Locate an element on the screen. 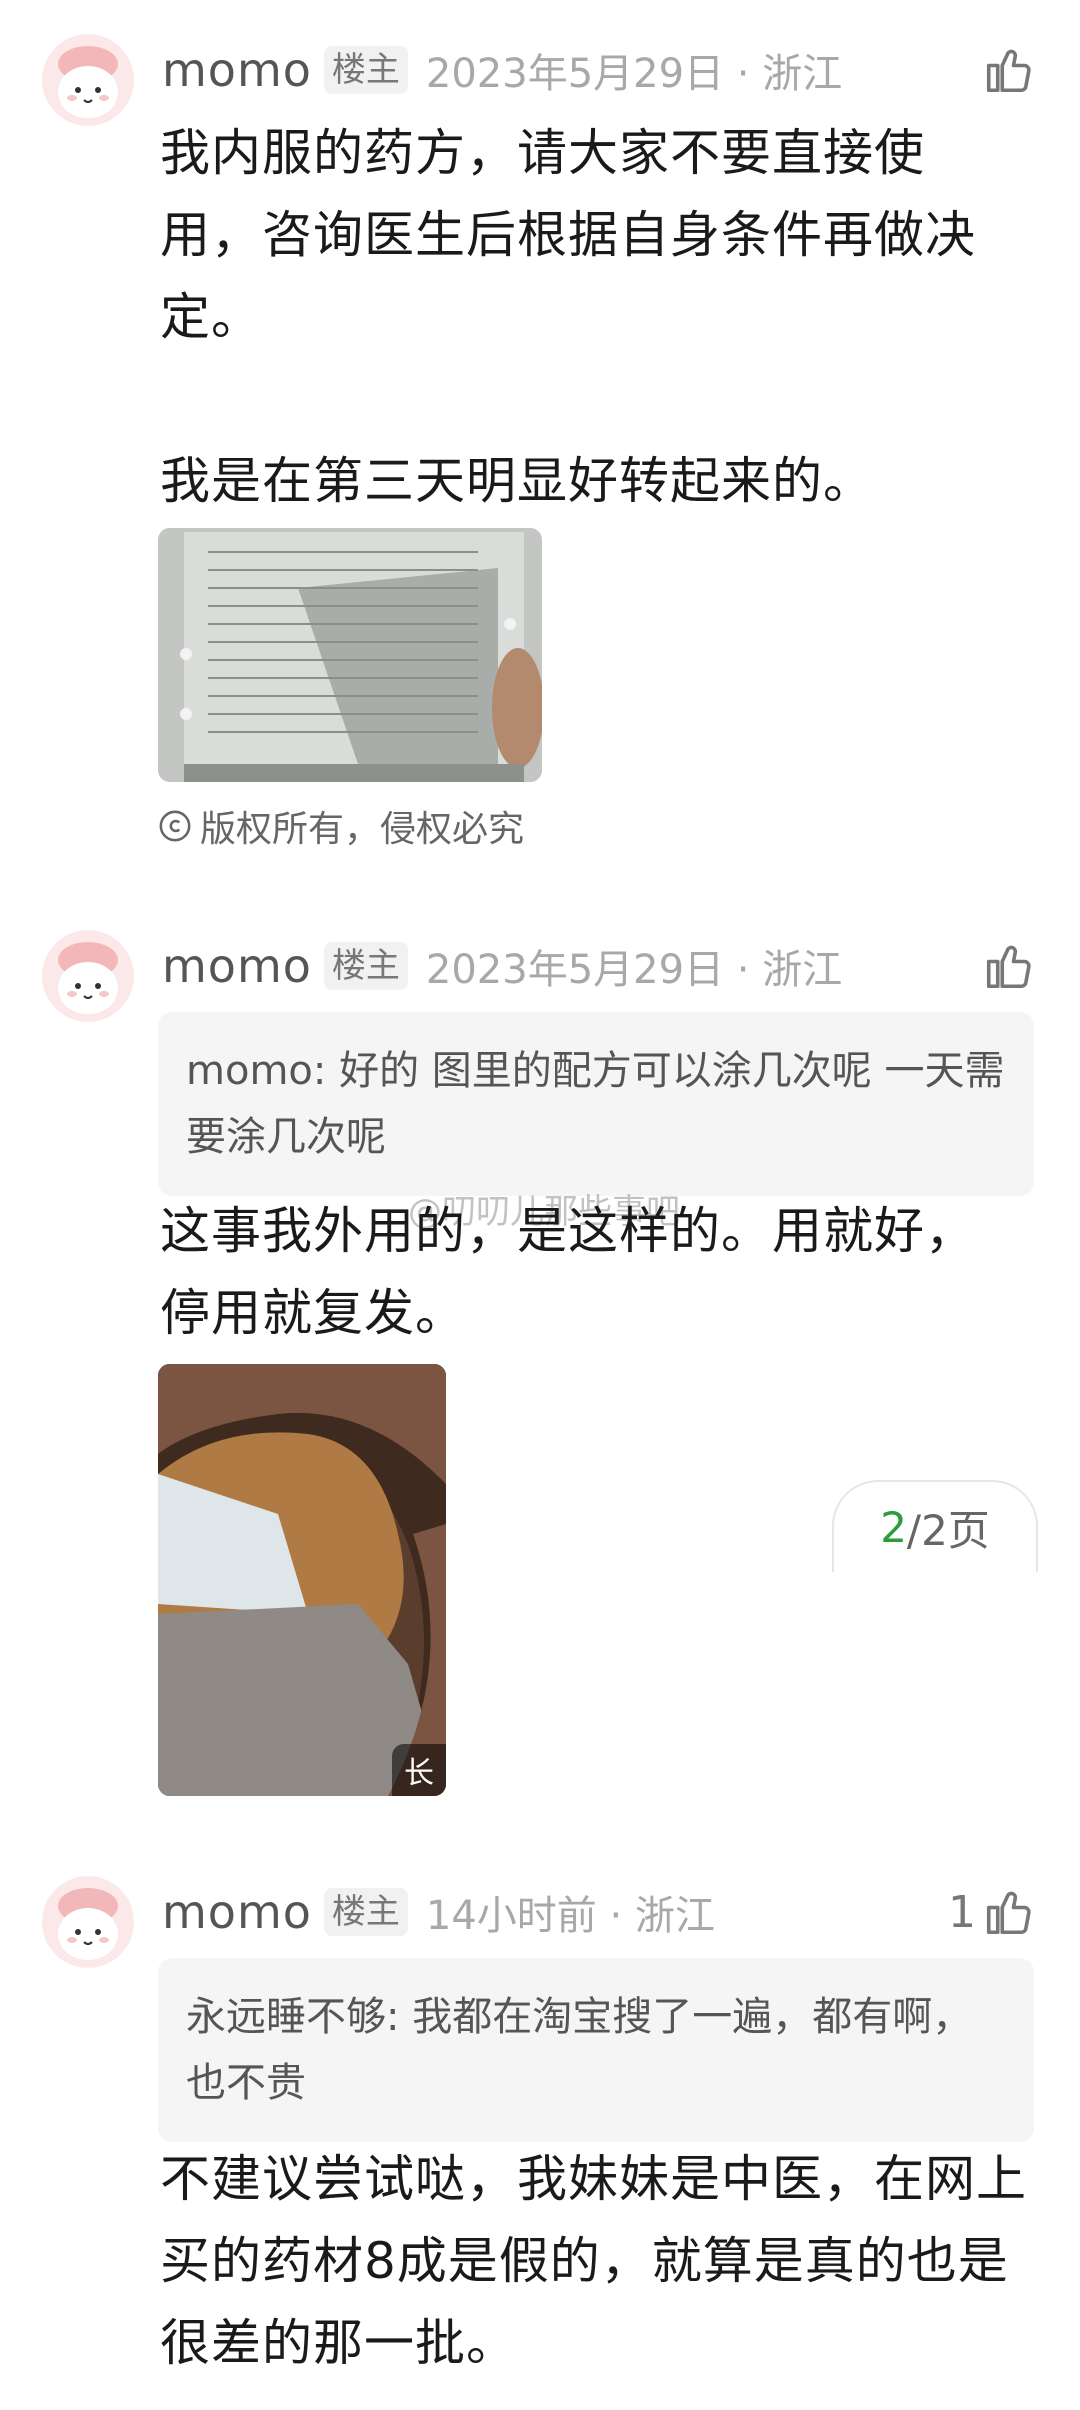 This screenshot has width=1080, height=2410. copyright-notice: 版权所有，侵权必究 is located at coordinates (341, 826).